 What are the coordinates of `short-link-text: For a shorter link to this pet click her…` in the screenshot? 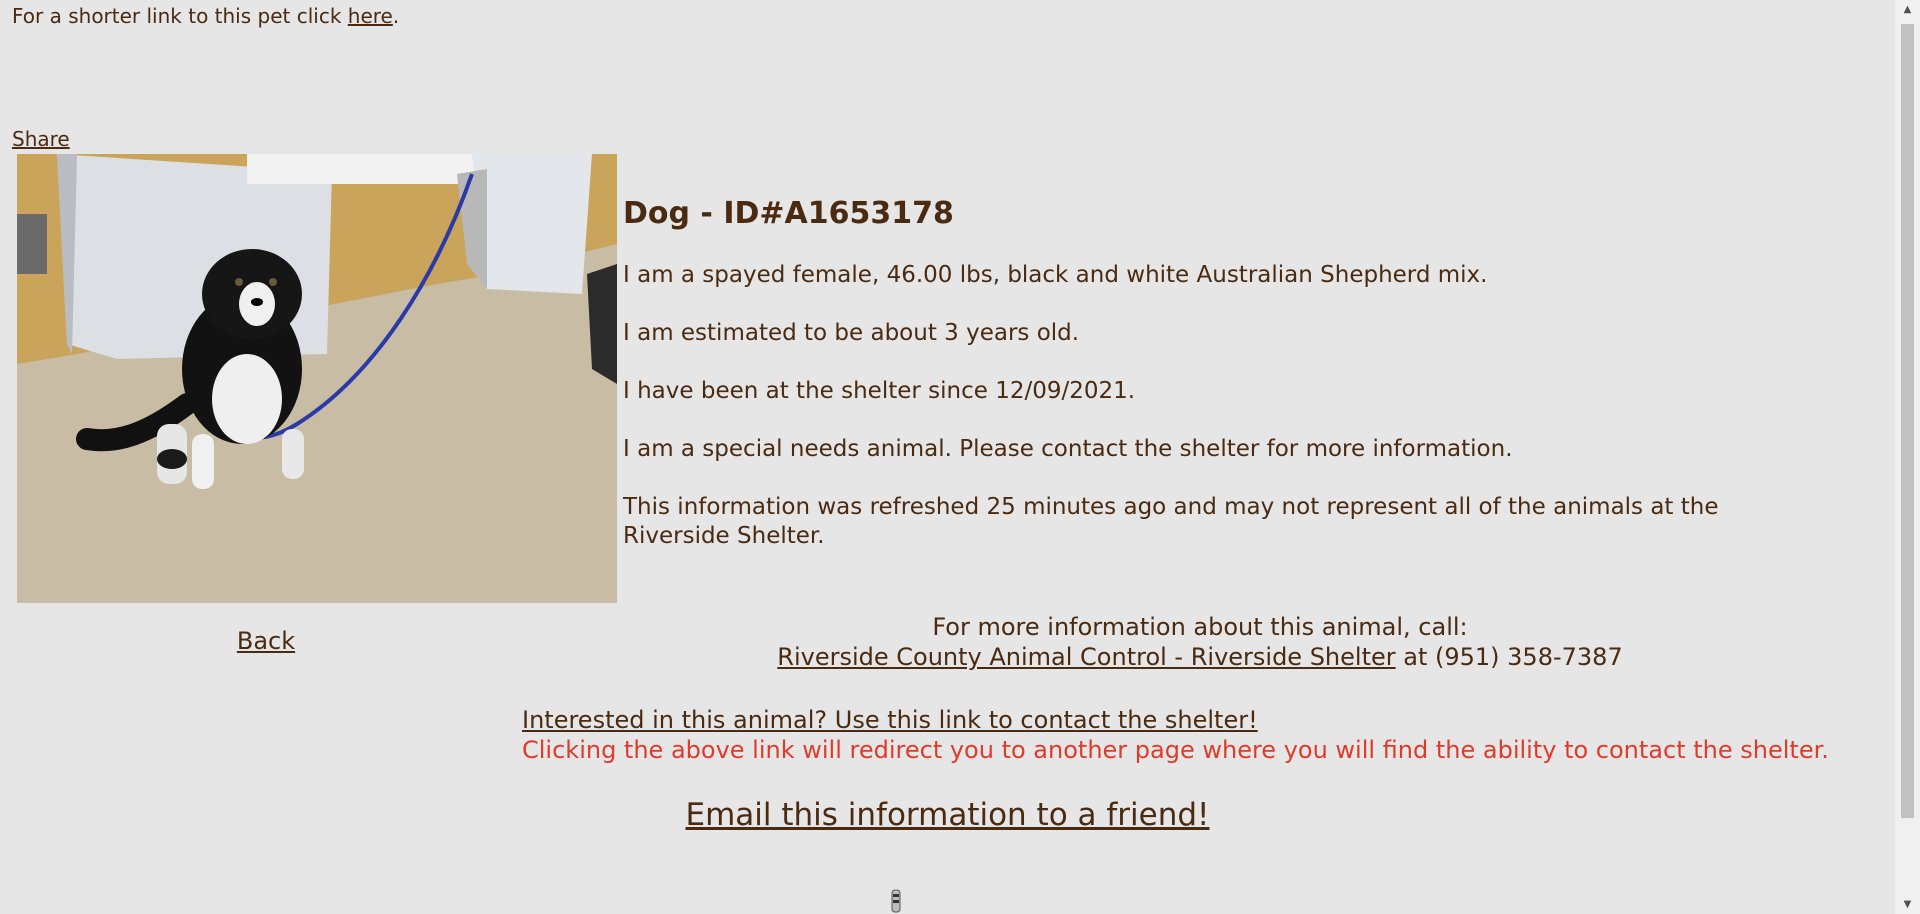 It's located at (205, 16).